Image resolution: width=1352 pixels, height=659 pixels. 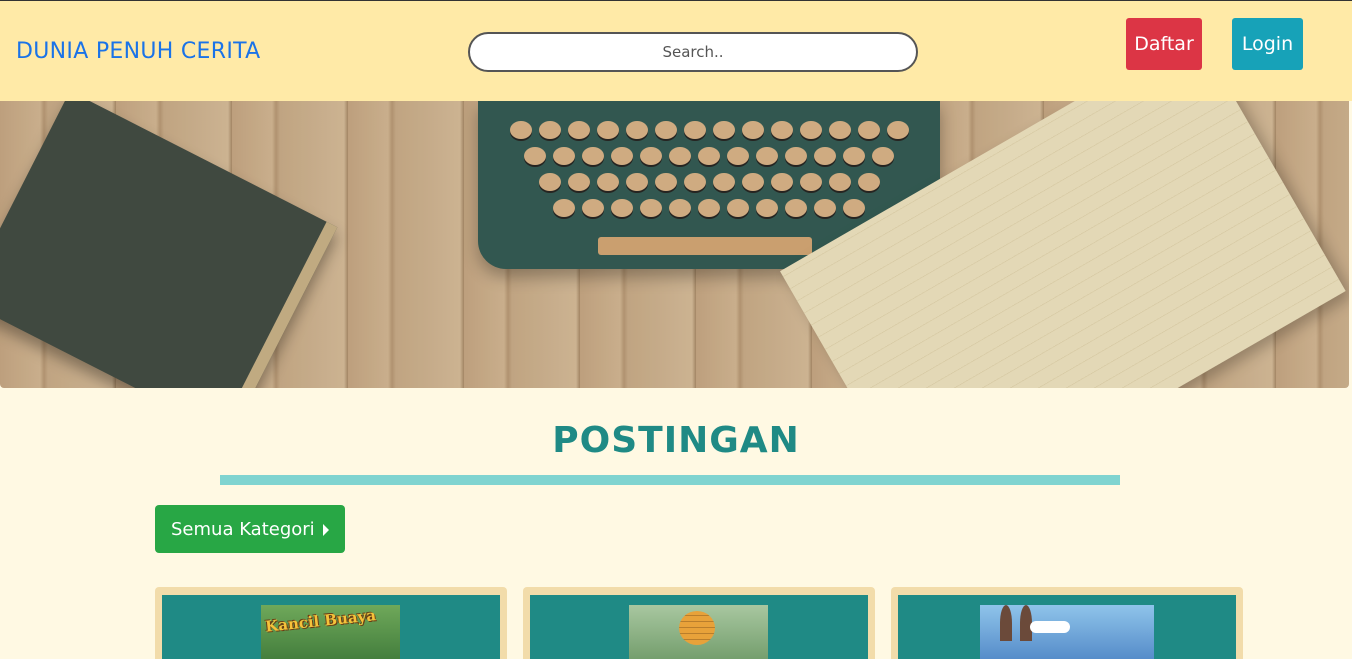 I want to click on post-card: Kancil Buaya, so click(x=331, y=623).